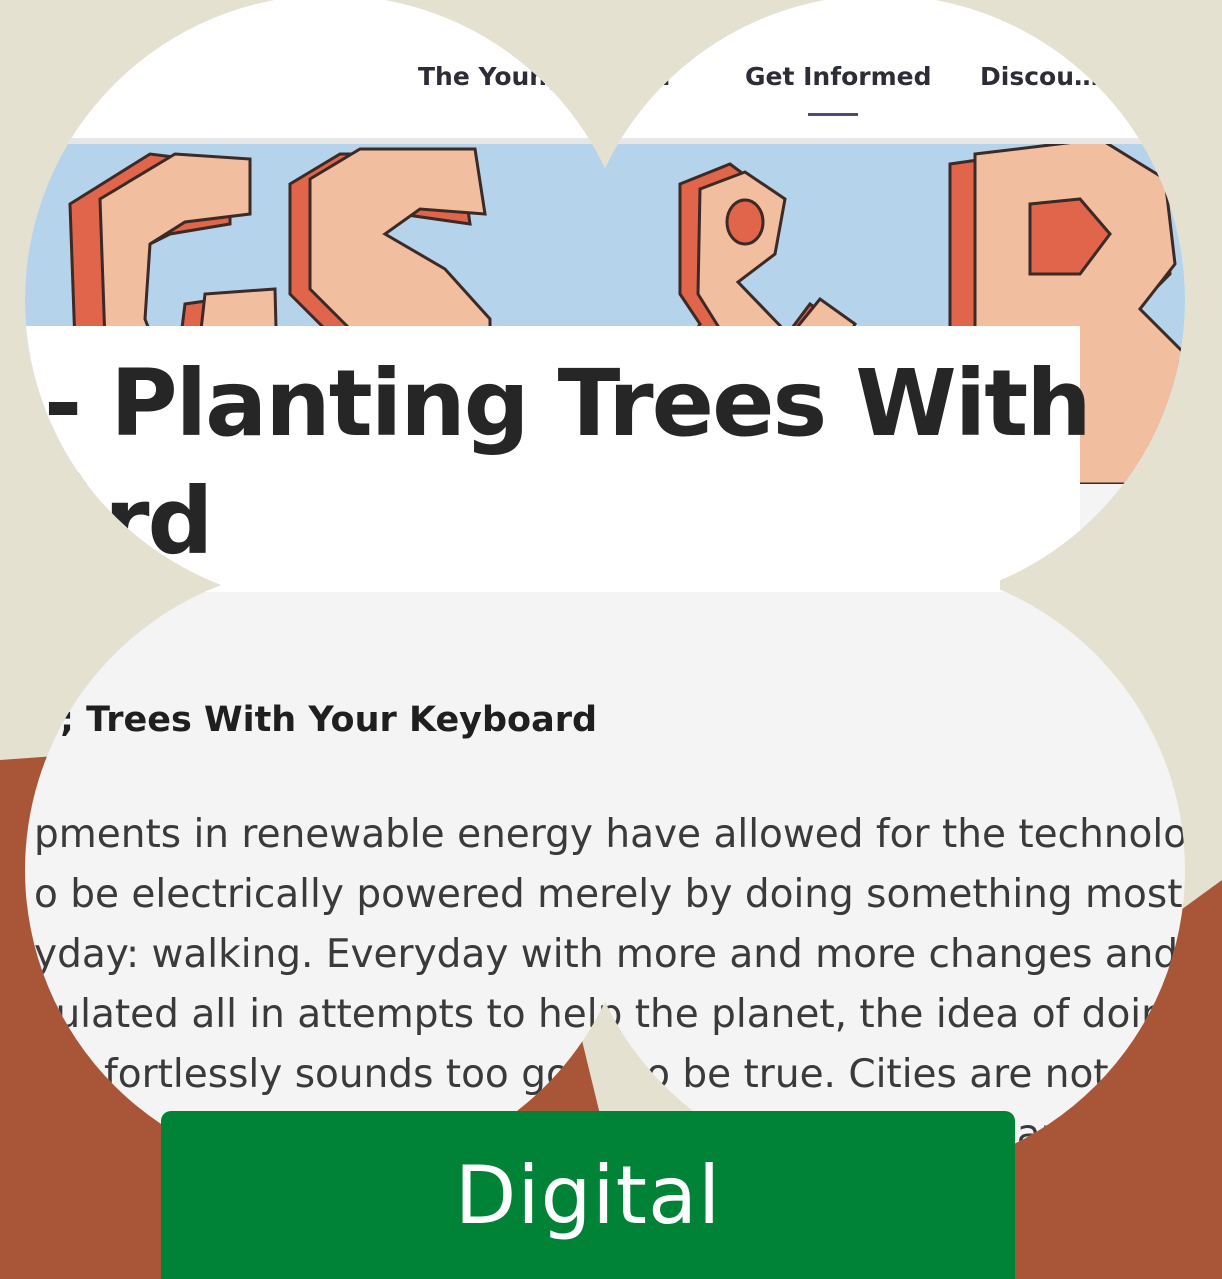 This screenshot has height=1279, width=1222. I want to click on digital-category-label: Digital, so click(588, 1195).